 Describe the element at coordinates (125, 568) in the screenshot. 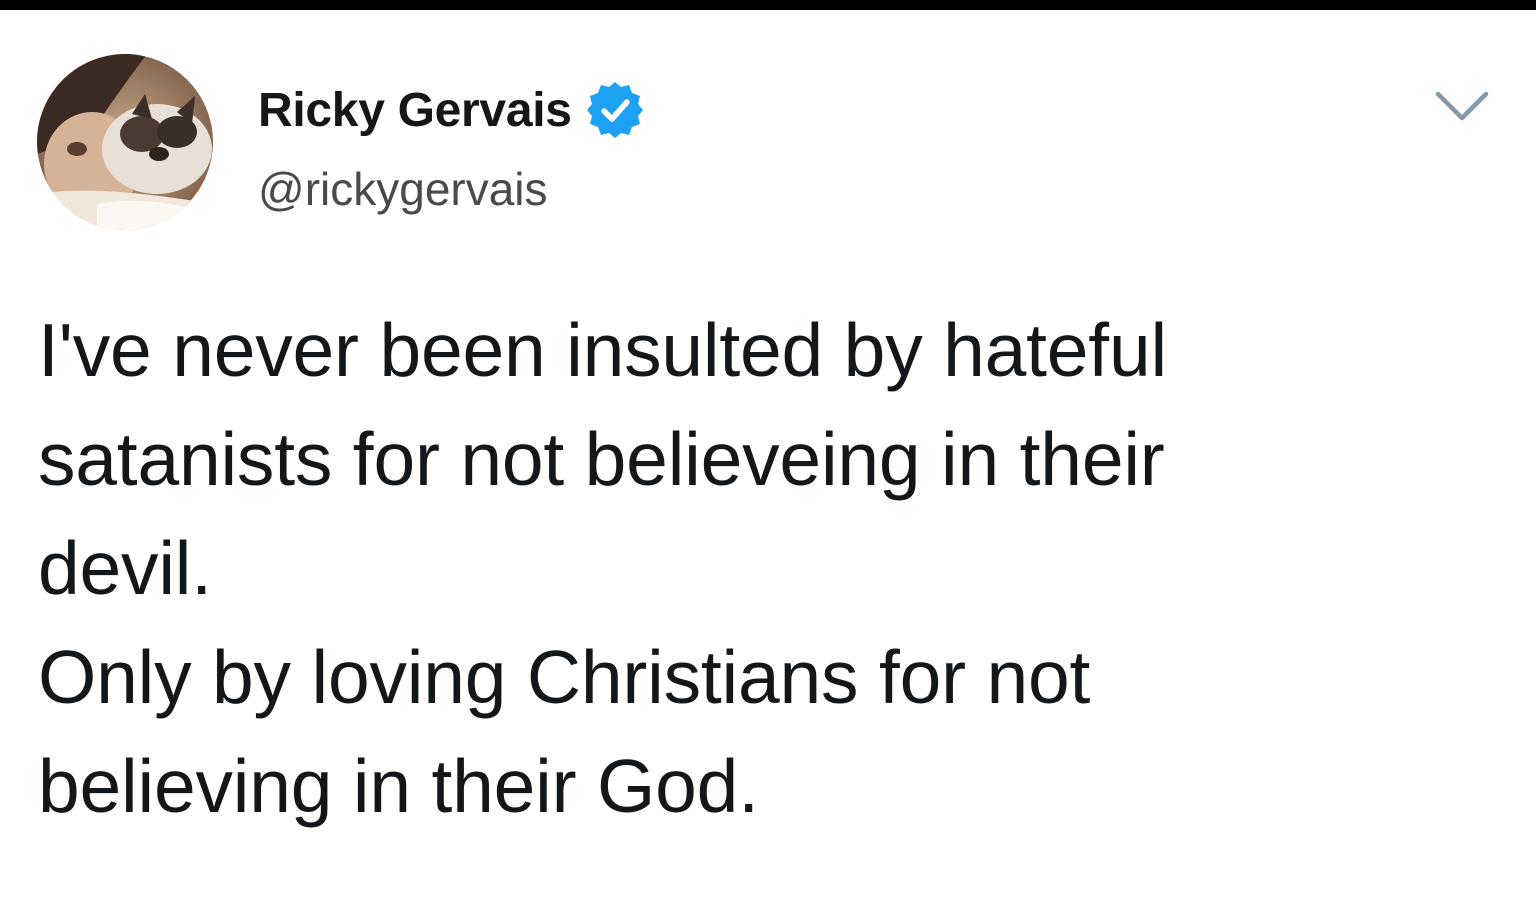

I see `tweet-text-line: devil.` at that location.